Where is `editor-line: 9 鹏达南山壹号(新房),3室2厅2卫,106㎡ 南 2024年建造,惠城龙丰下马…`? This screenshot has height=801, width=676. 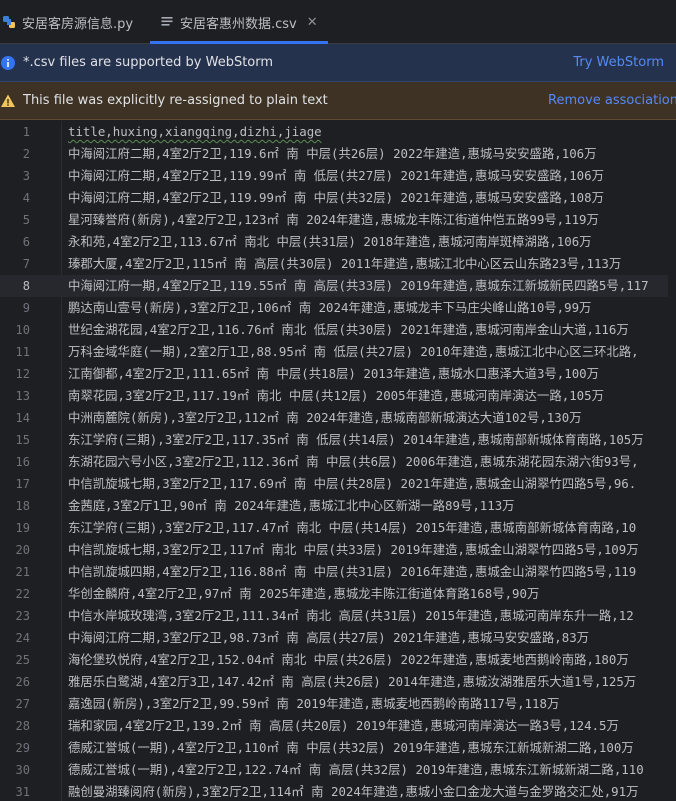
editor-line: 9 鹏达南山壹号(新房),3室2厅2卫,106㎡ 南 2024年建造,惠城龙丰下马… is located at coordinates (338, 308).